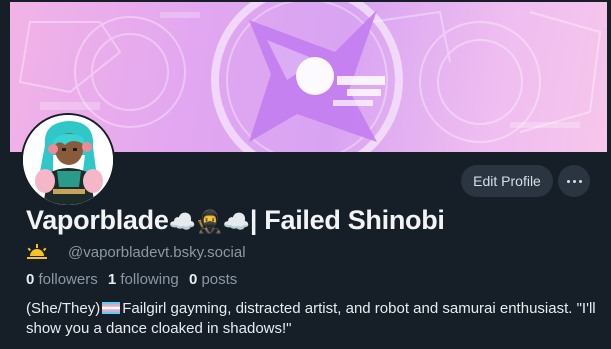  Describe the element at coordinates (157, 252) in the screenshot. I see `profile-handle: @vaporbladevt.bsky.social` at that location.